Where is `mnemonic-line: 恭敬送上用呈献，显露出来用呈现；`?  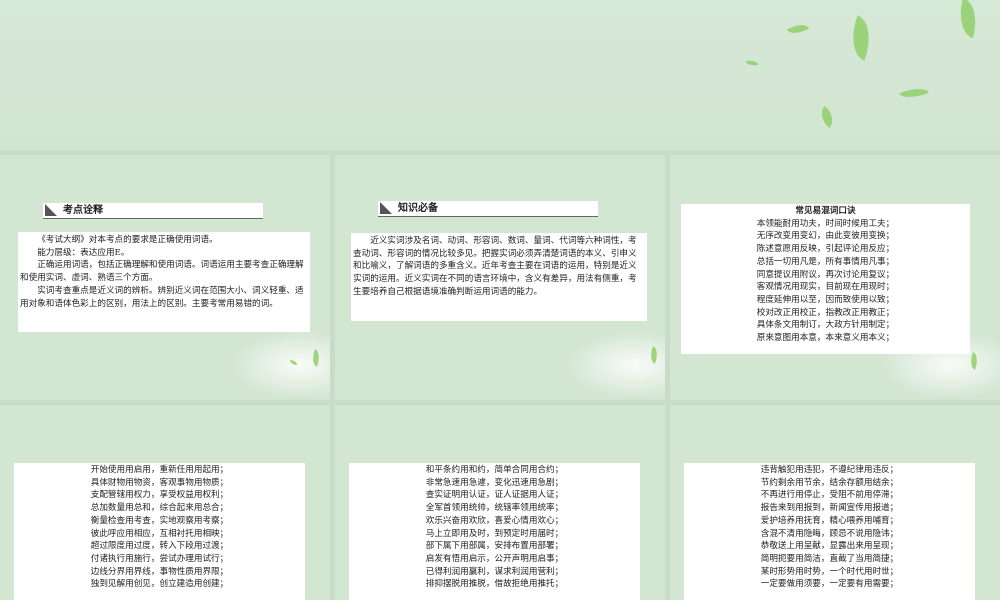 mnemonic-line: 恭敬送上用呈献，显露出来用呈现； is located at coordinates (829, 546).